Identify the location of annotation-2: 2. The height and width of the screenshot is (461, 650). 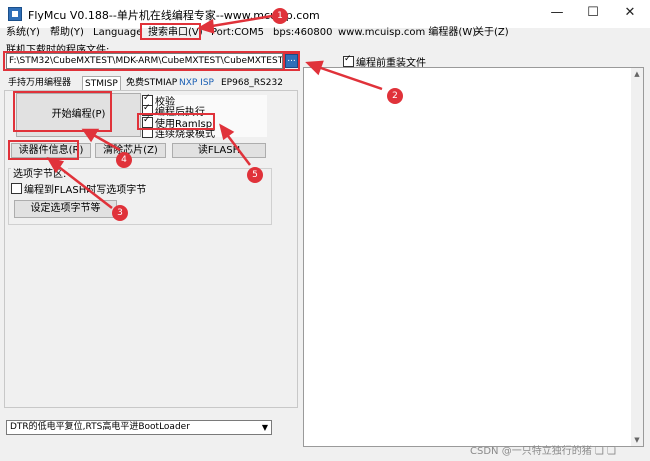
(395, 96).